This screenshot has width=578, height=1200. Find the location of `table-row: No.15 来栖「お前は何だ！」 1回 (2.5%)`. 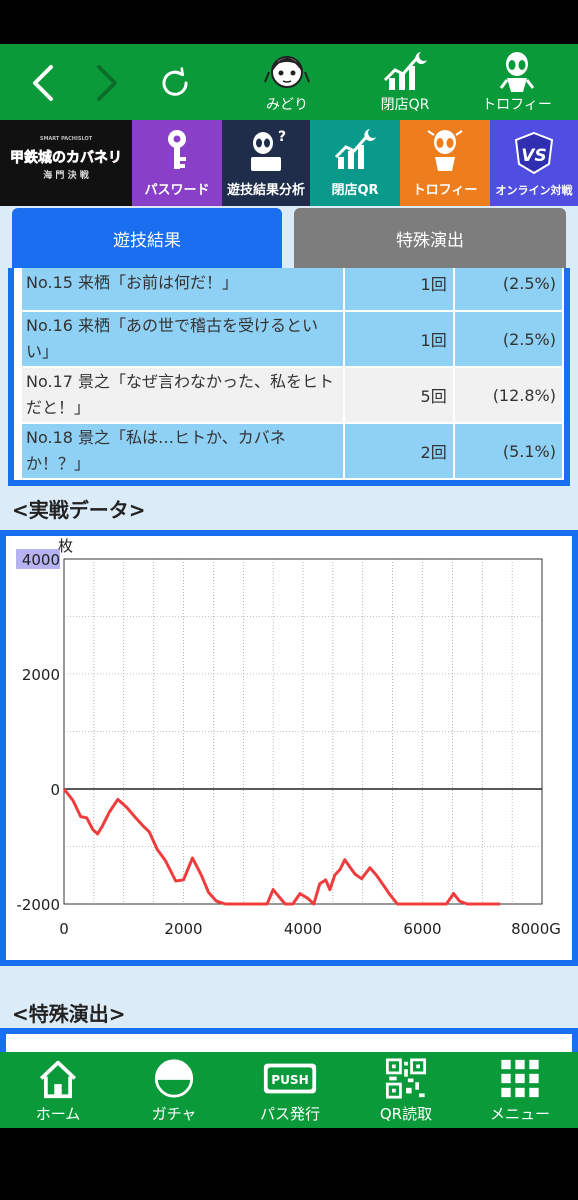

table-row: No.15 来栖「お前は何だ！」 1回 (2.5%) is located at coordinates (292, 289).